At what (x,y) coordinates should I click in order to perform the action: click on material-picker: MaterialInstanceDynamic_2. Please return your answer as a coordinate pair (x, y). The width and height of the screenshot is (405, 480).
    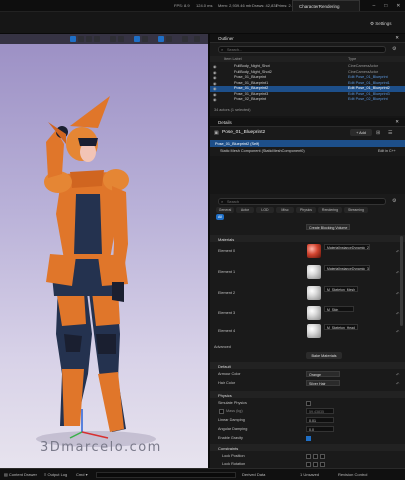
    Looking at the image, I should click on (347, 247).